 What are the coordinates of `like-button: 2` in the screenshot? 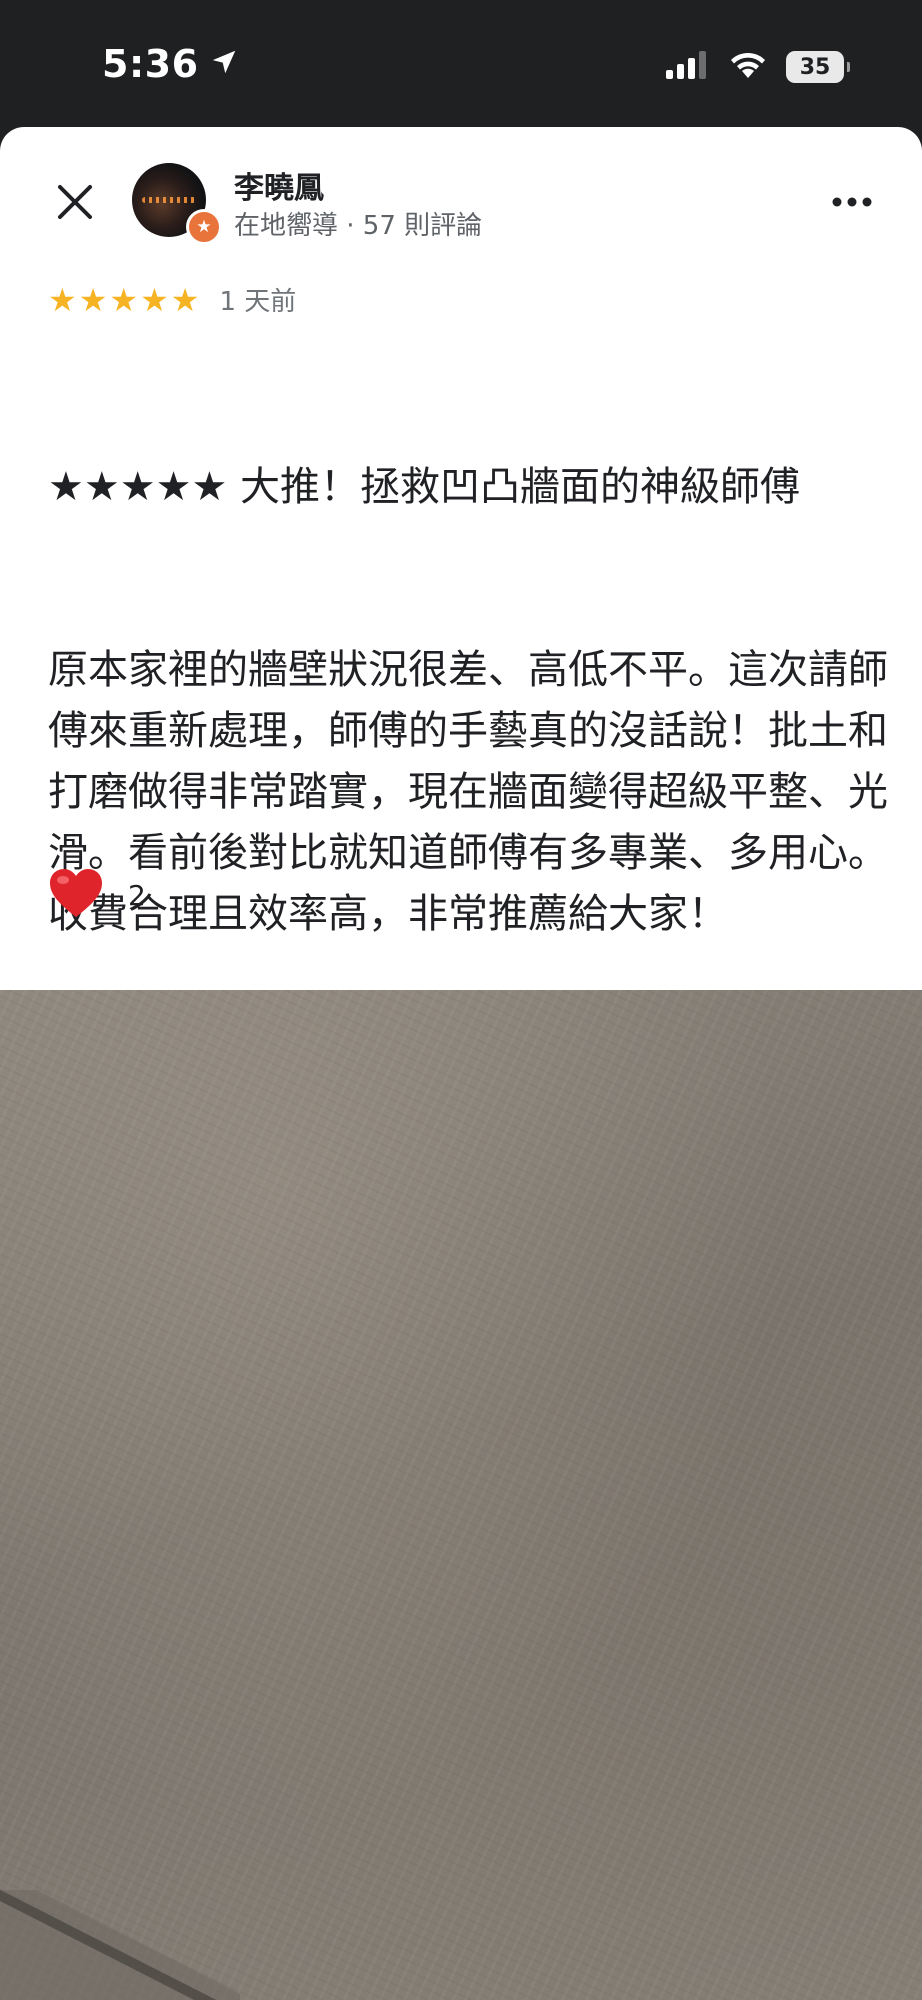 It's located at (97, 895).